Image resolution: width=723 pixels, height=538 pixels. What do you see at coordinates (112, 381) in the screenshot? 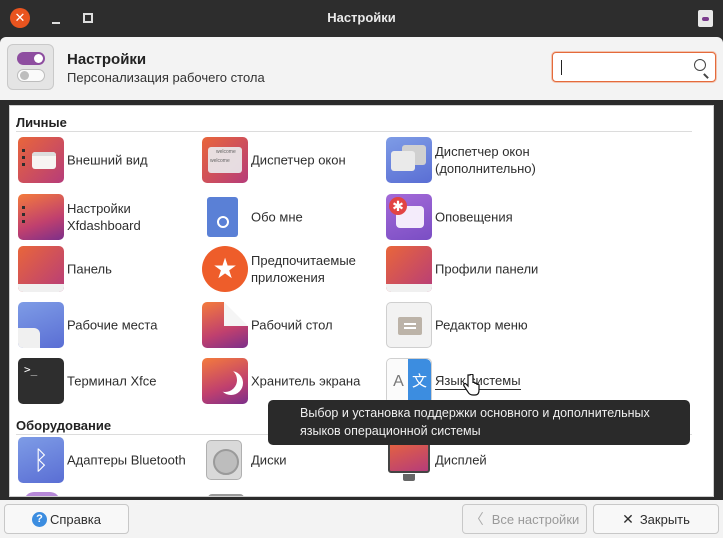
I see `item-label: Терминал Xfce` at bounding box center [112, 381].